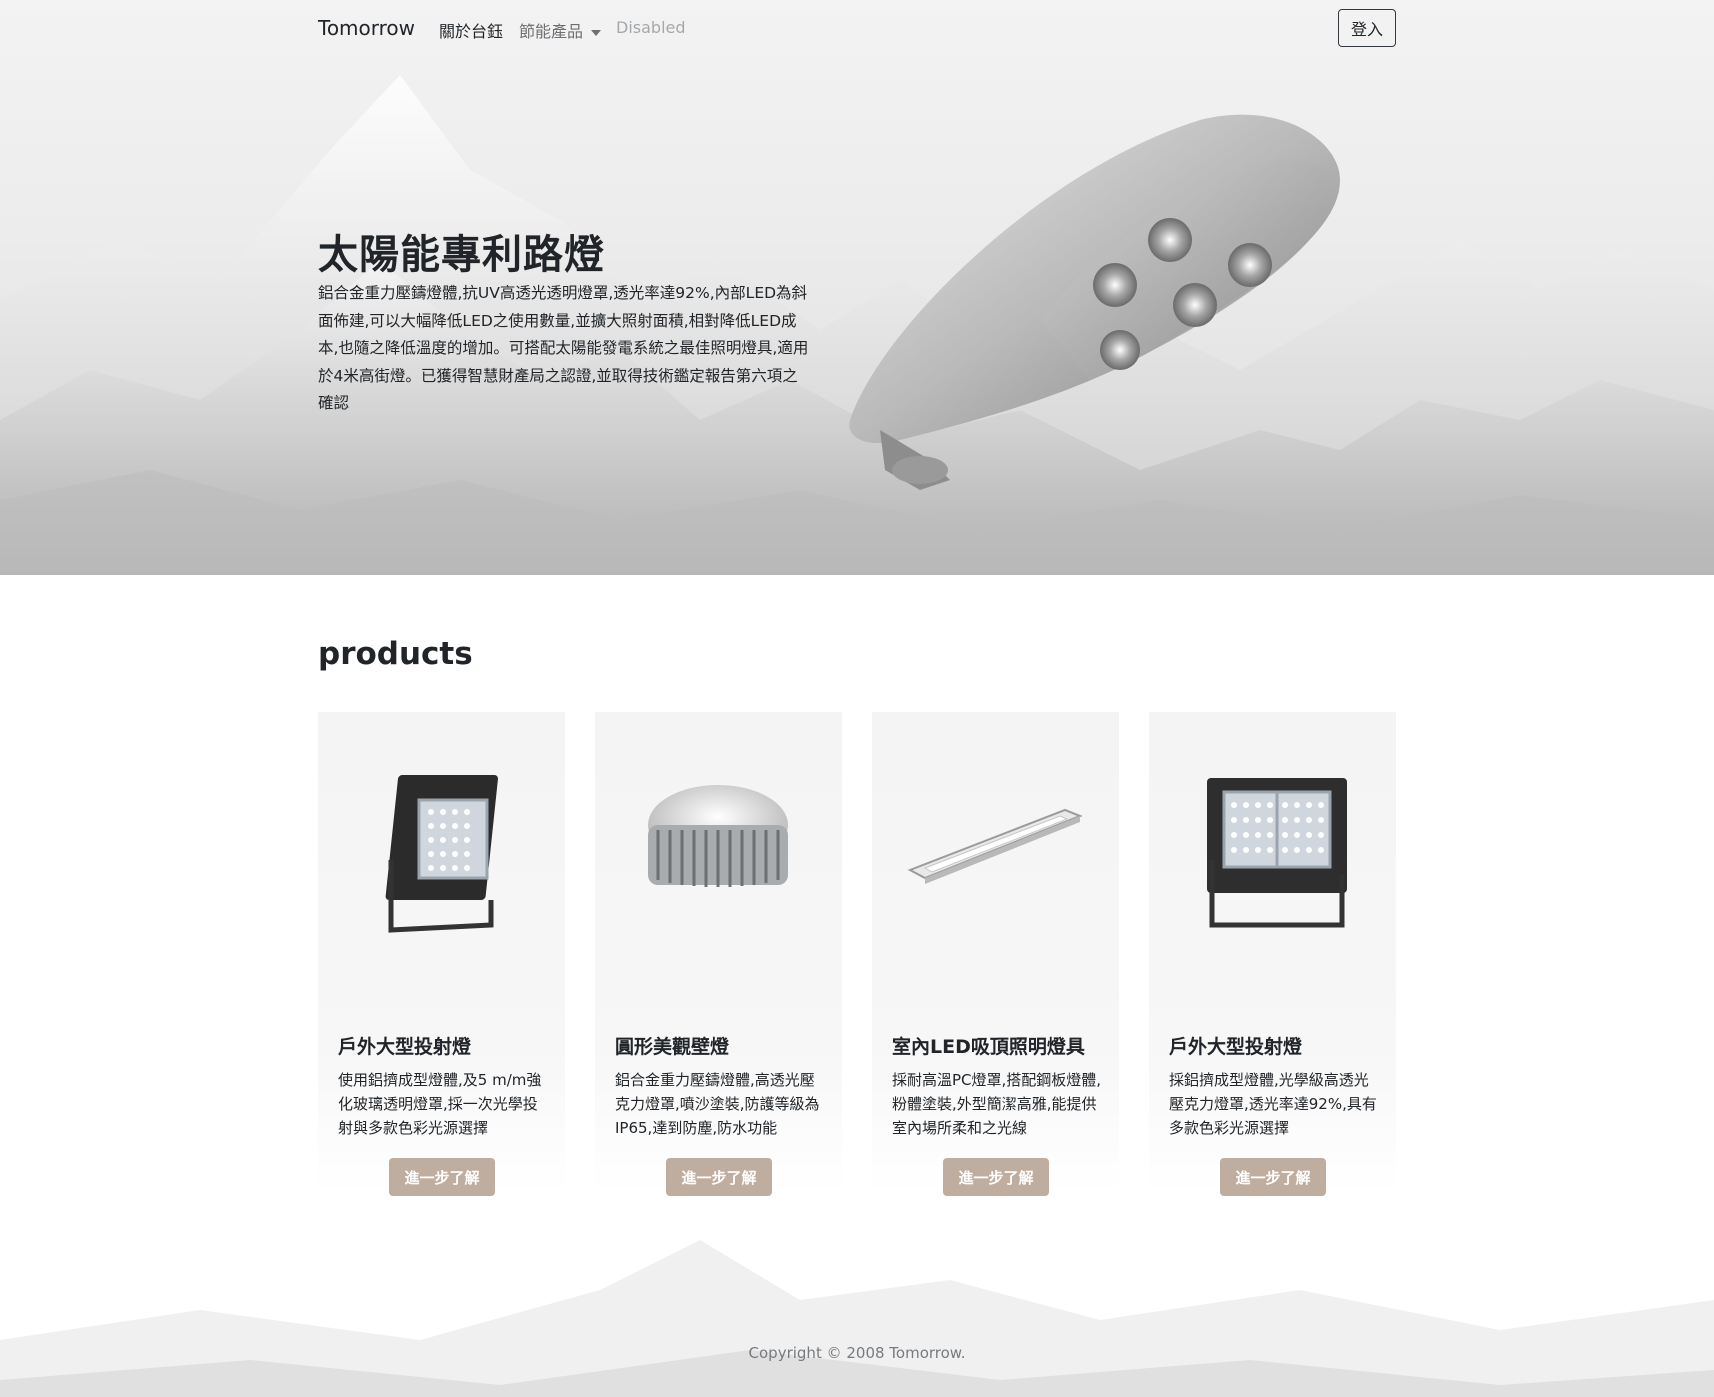 Image resolution: width=1714 pixels, height=1397 pixels. Describe the element at coordinates (1277, 853) in the screenshot. I see `large-floodlight-icon` at that location.